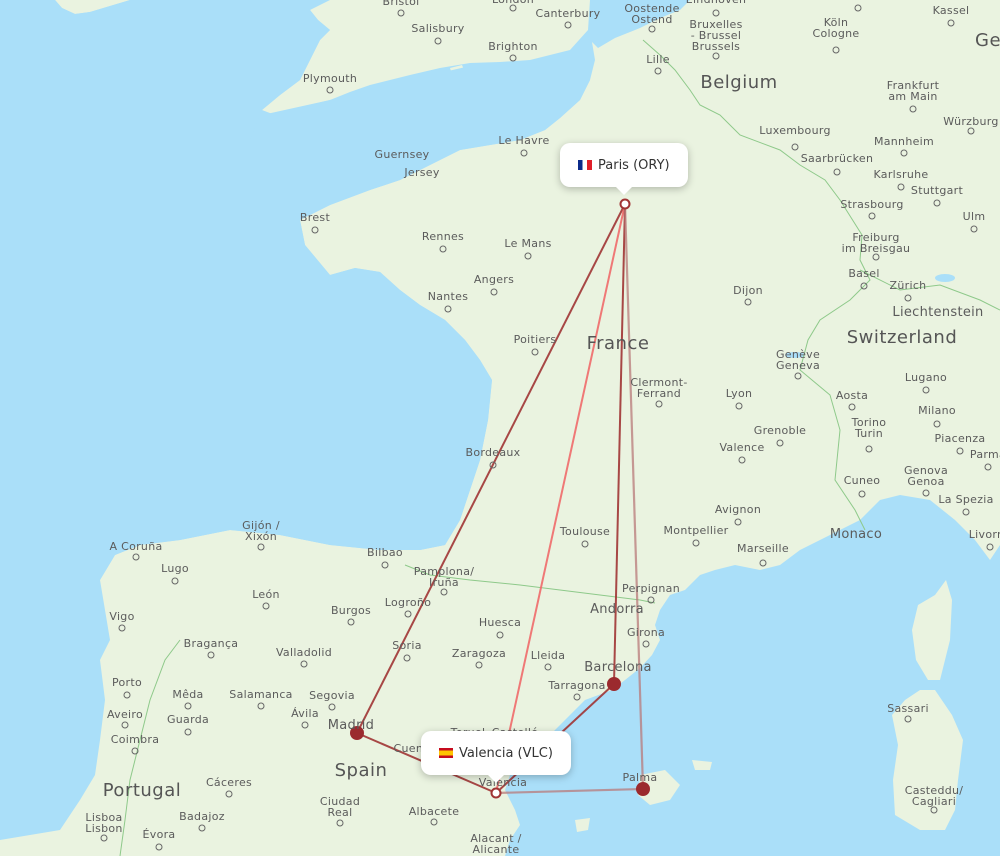 The image size is (1000, 856). What do you see at coordinates (951, 10) in the screenshot?
I see `city-label: Kassel` at bounding box center [951, 10].